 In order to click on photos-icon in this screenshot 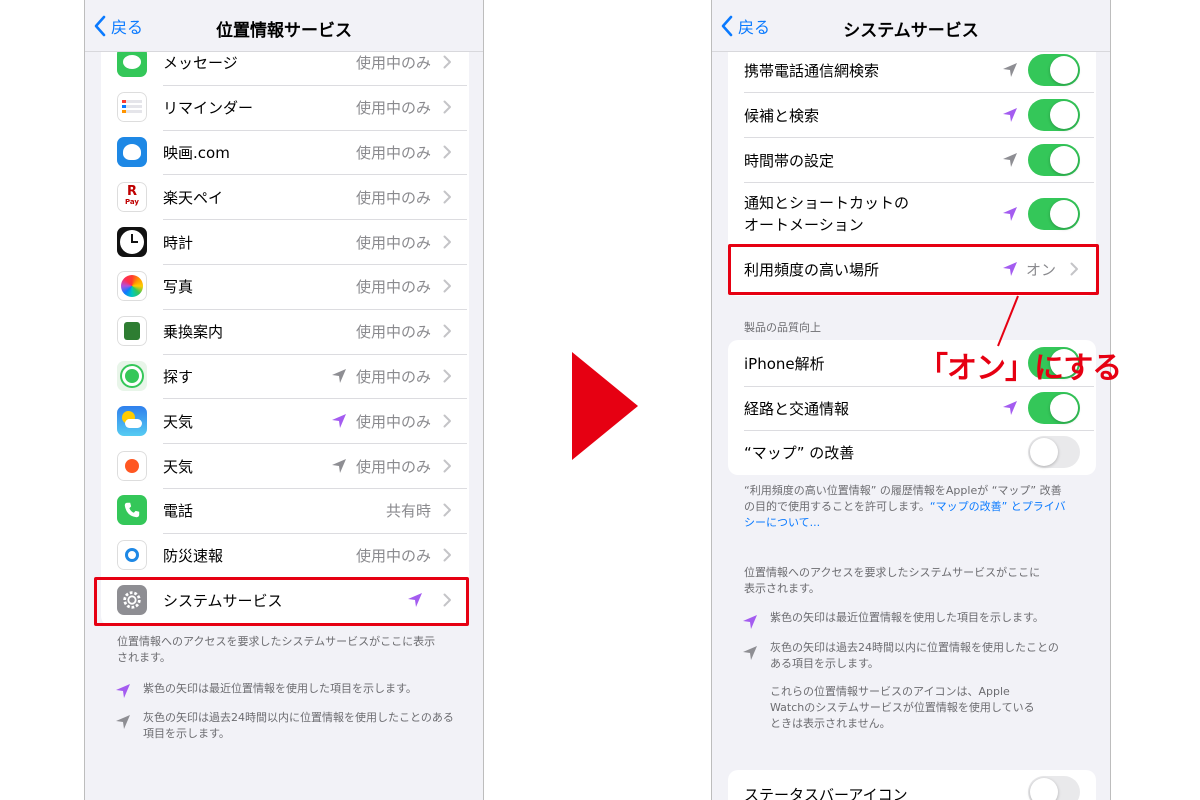, I will do `click(132, 286)`.